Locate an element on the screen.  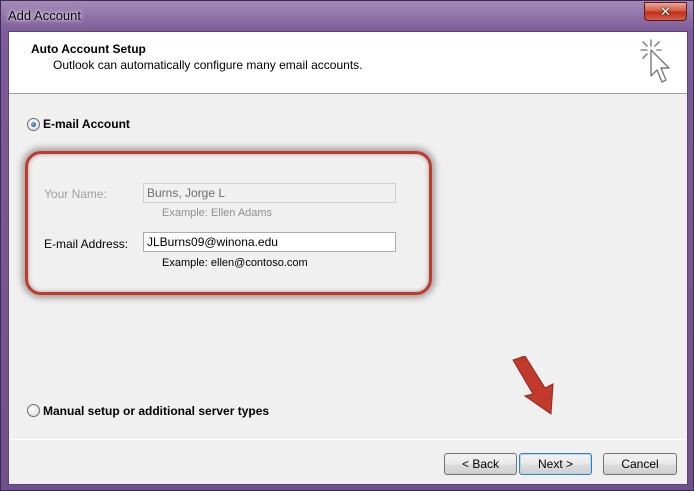
annotation-arrow-icon is located at coordinates (533, 385).